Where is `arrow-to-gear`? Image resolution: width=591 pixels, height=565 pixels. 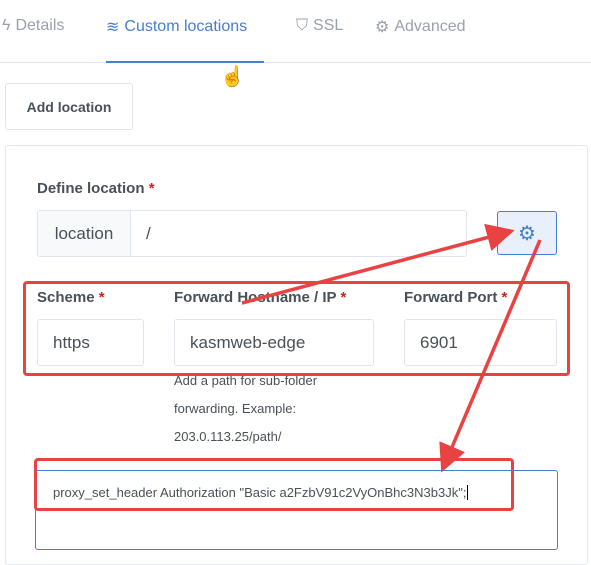 arrow-to-gear is located at coordinates (378, 264).